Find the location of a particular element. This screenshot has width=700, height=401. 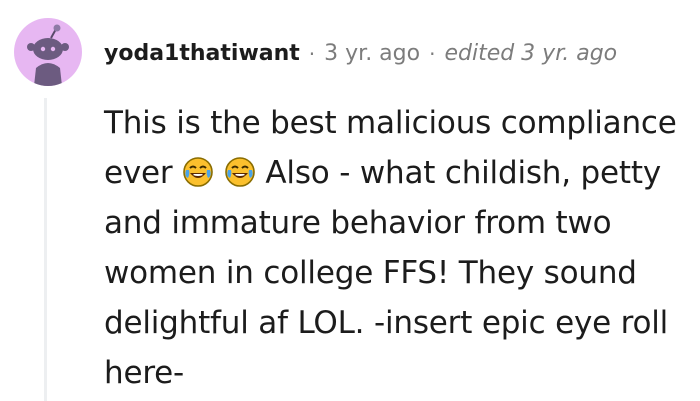

thread-line is located at coordinates (45, 249).